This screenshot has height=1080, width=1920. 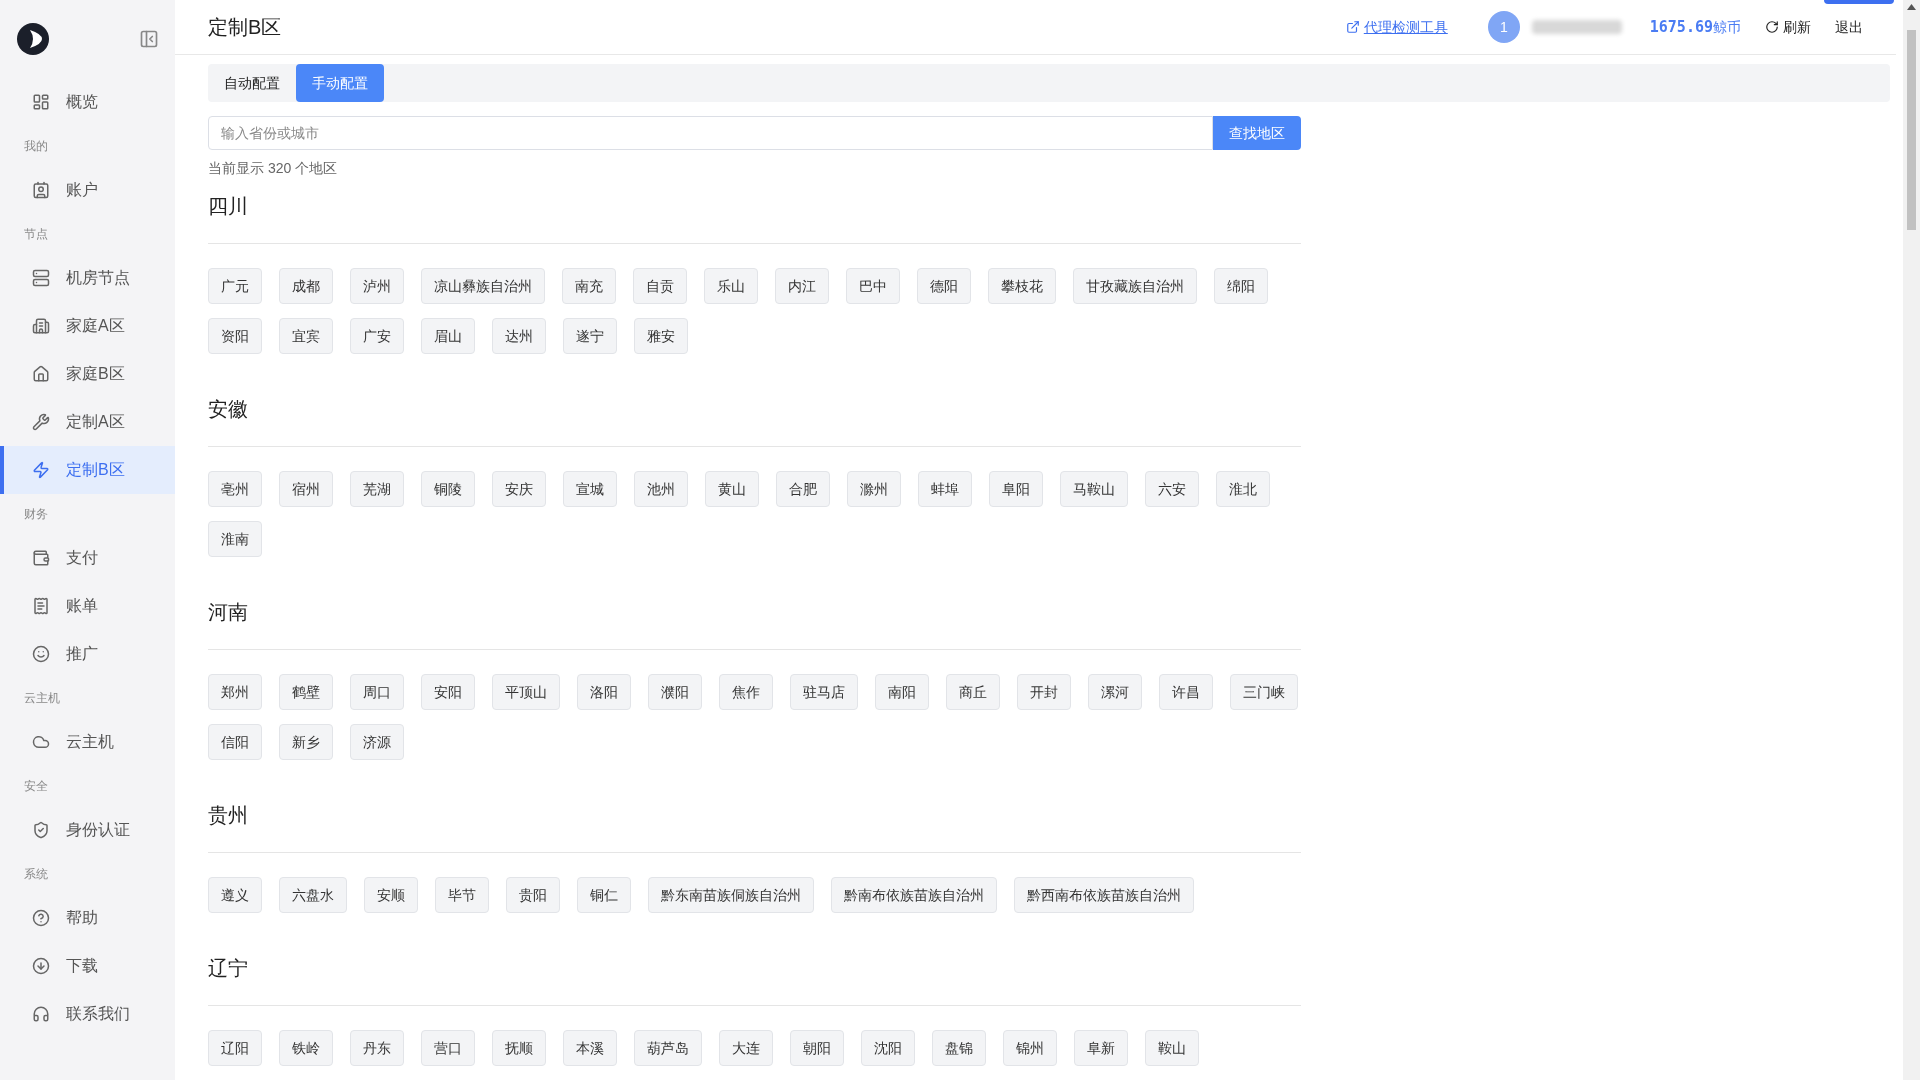 What do you see at coordinates (306, 489) in the screenshot?
I see `region-chip: 宿州` at bounding box center [306, 489].